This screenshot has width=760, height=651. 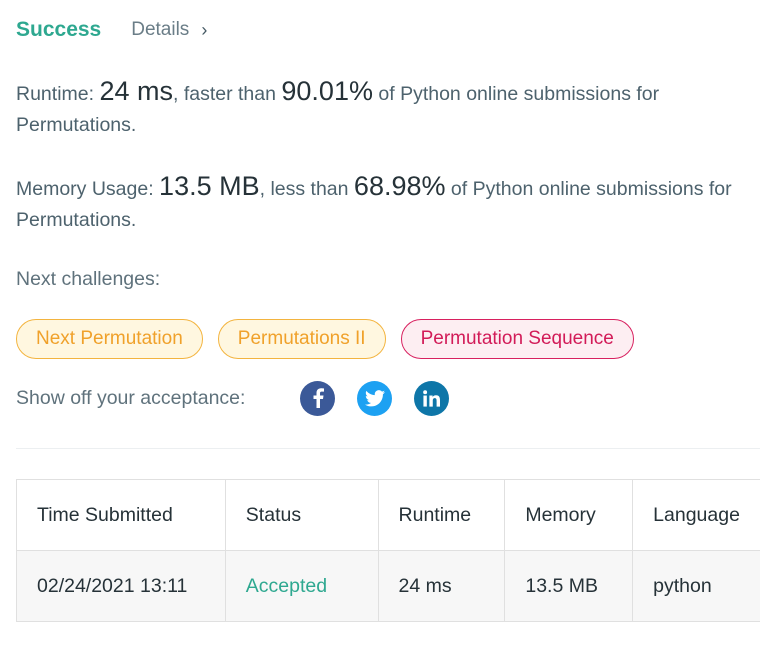 What do you see at coordinates (301, 339) in the screenshot?
I see `challenge-permutations-ii: Permutations II` at bounding box center [301, 339].